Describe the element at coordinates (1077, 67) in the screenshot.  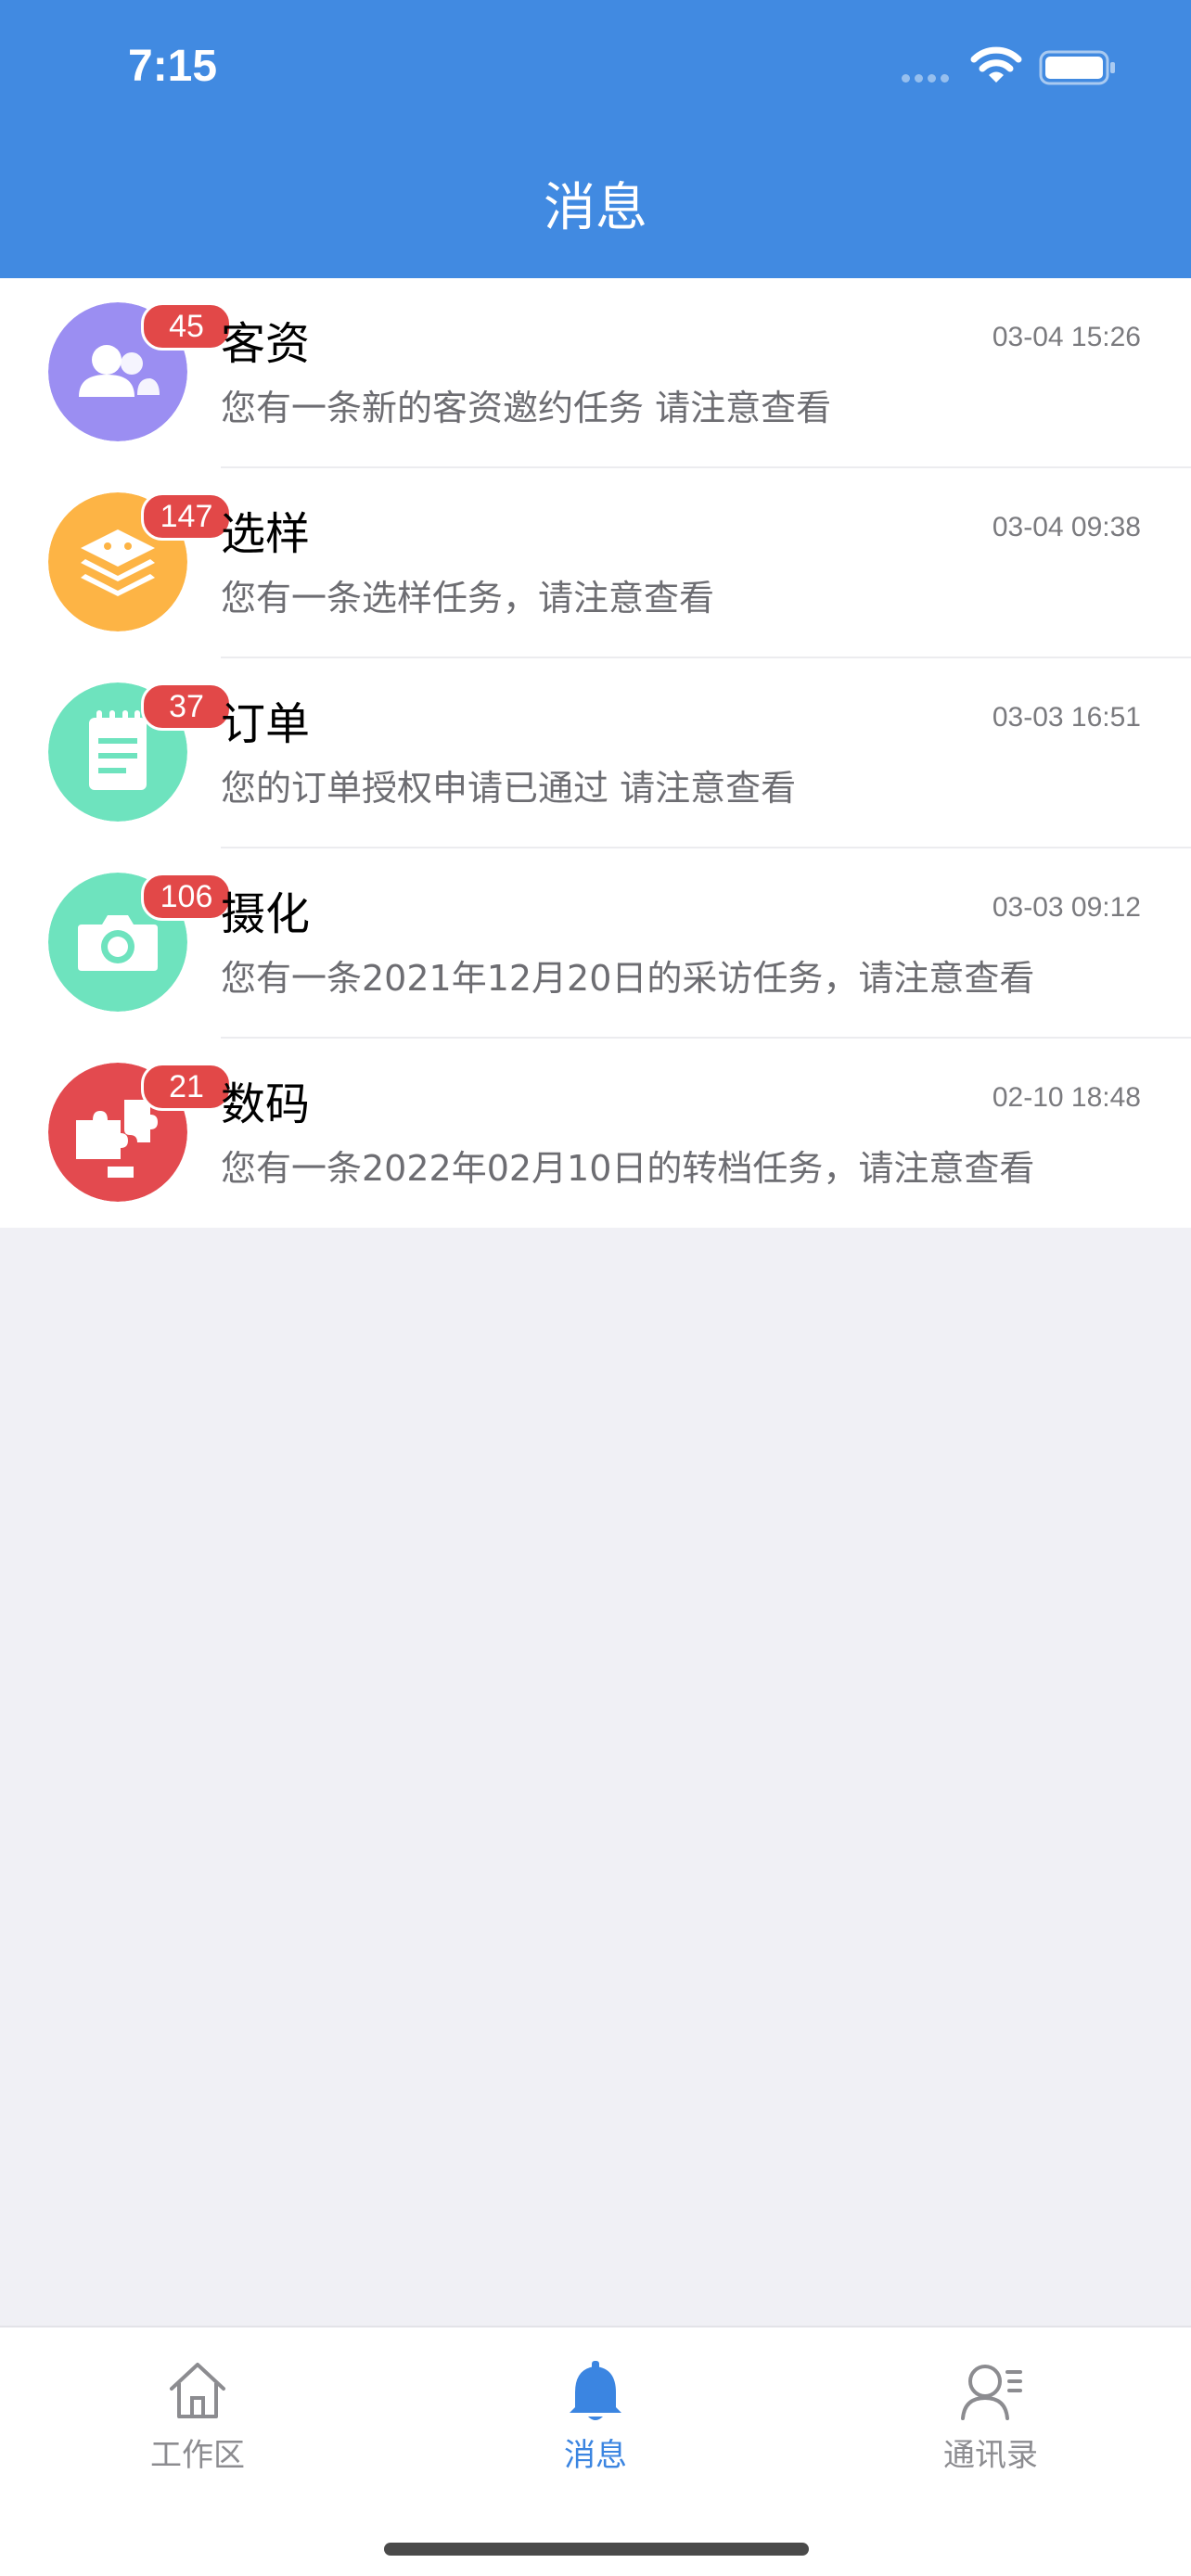
I see `battery-icon` at that location.